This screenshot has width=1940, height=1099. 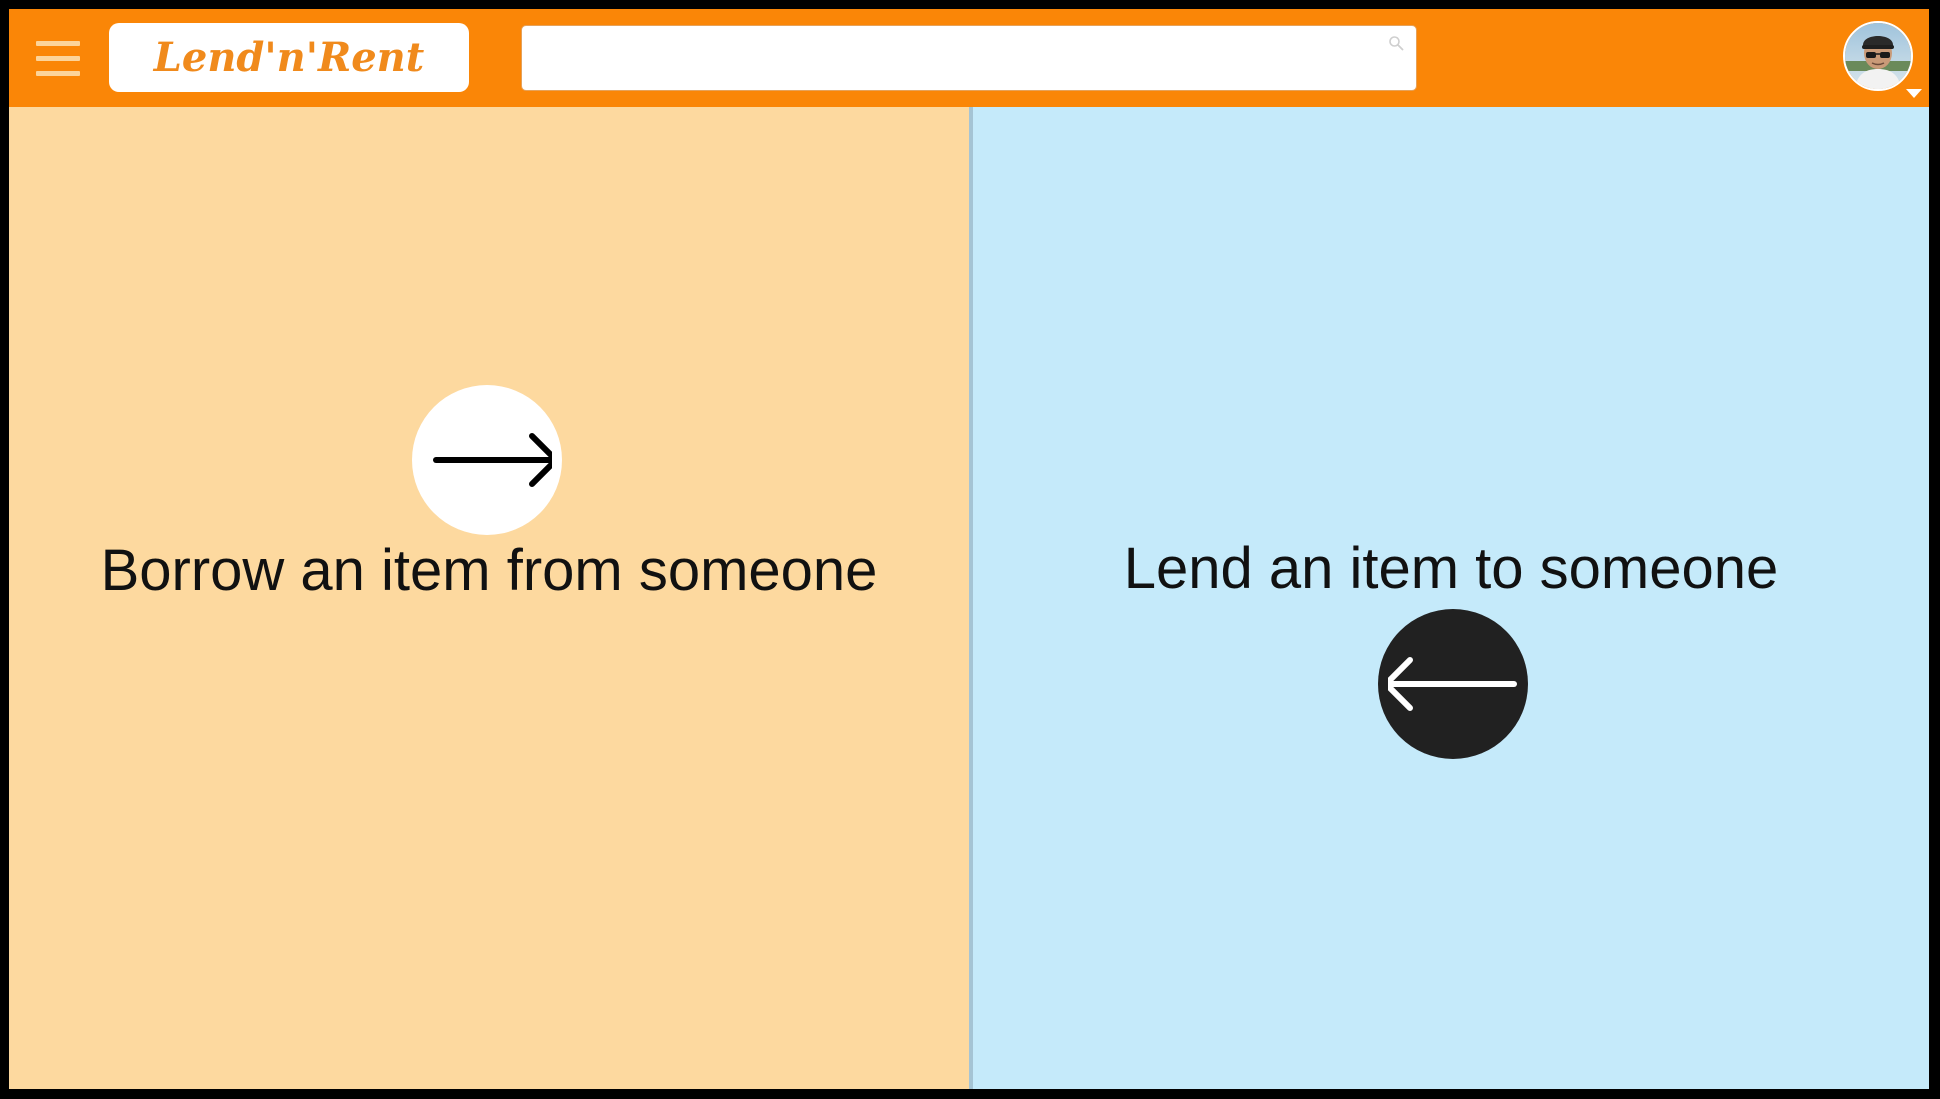 I want to click on caret-down-icon, so click(x=1914, y=93).